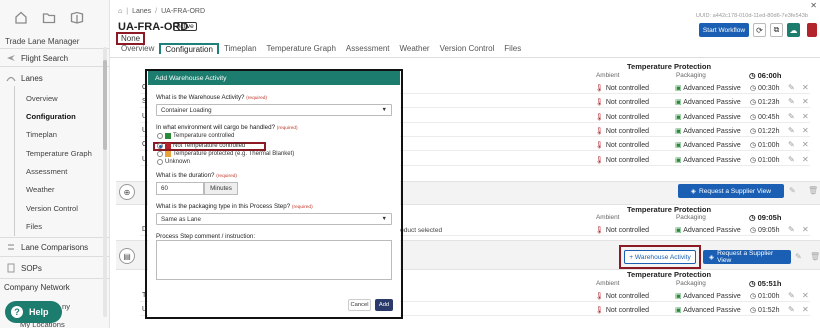  I want to click on status-badge: Active, so click(185, 26).